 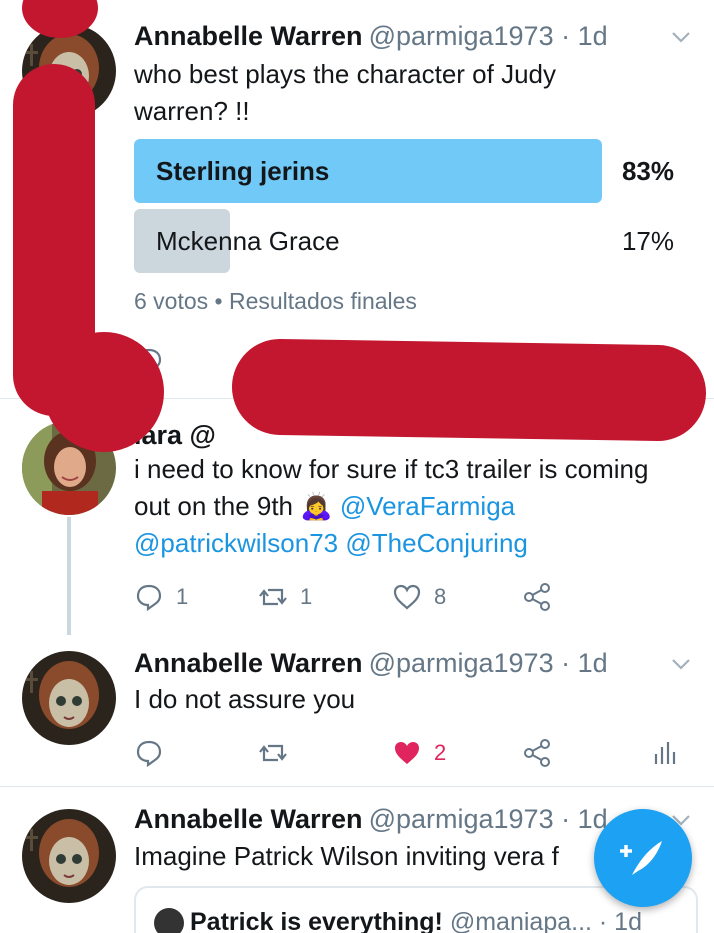 What do you see at coordinates (236, 543) in the screenshot?
I see `mention-link: @patrickwilson73` at bounding box center [236, 543].